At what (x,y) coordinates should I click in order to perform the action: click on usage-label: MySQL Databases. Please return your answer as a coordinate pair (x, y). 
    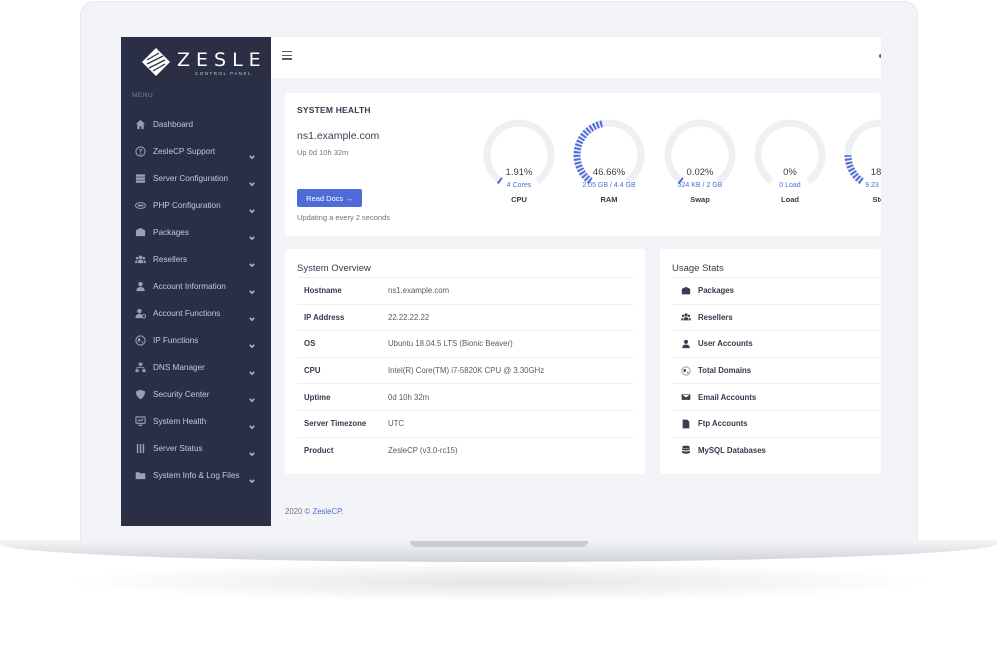
    Looking at the image, I should click on (732, 450).